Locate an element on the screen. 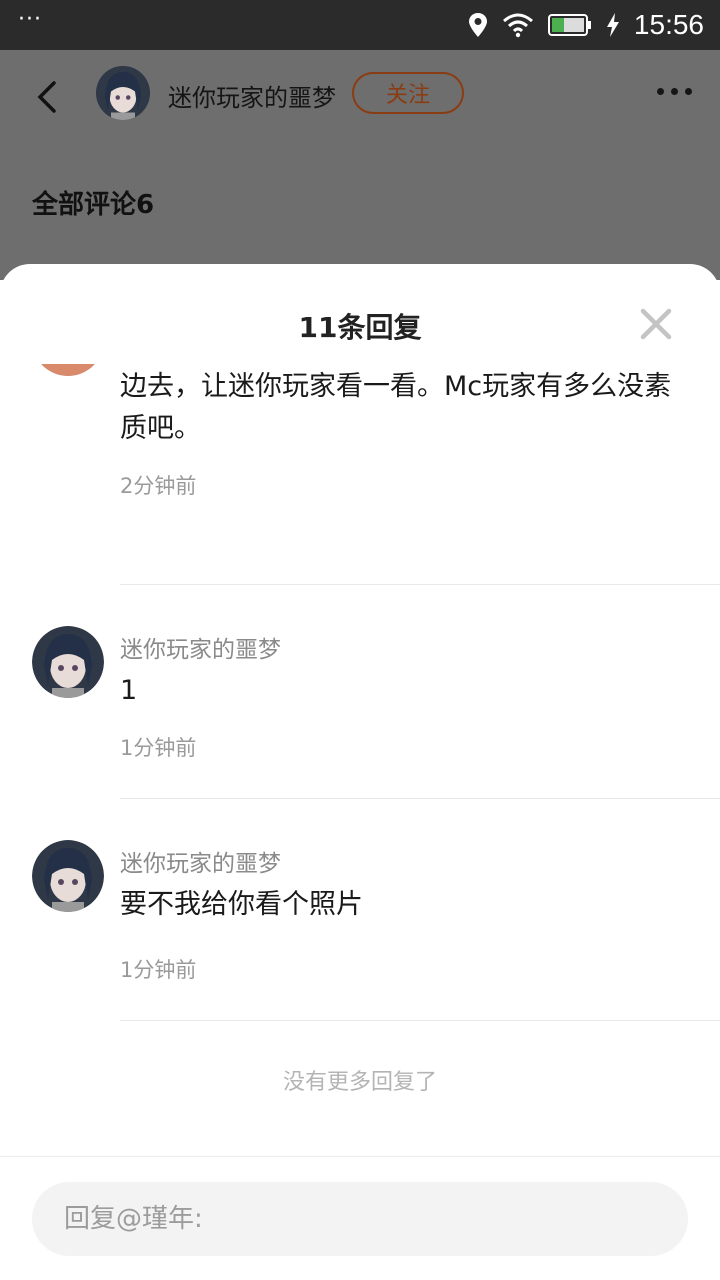 This screenshot has height=1280, width=720. author-avatar is located at coordinates (123, 93).